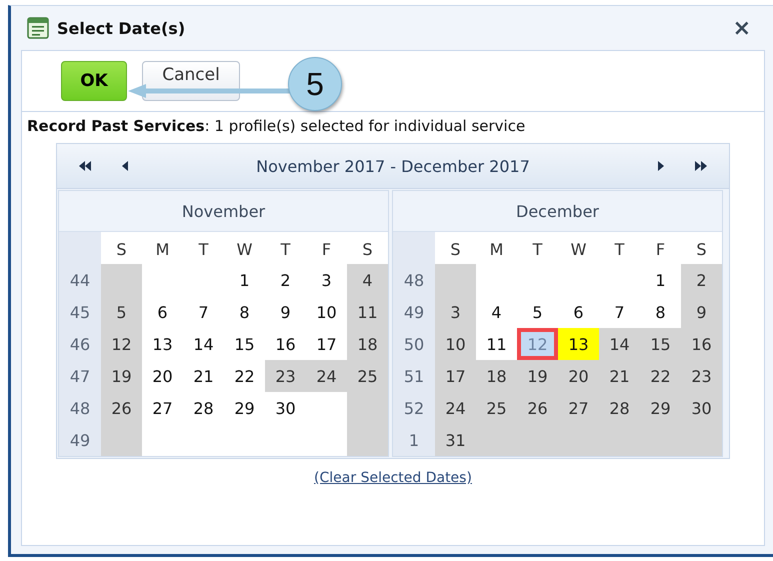 Image resolution: width=773 pixels, height=561 pixels. Describe the element at coordinates (748, 28) in the screenshot. I see `close-button: ×` at that location.